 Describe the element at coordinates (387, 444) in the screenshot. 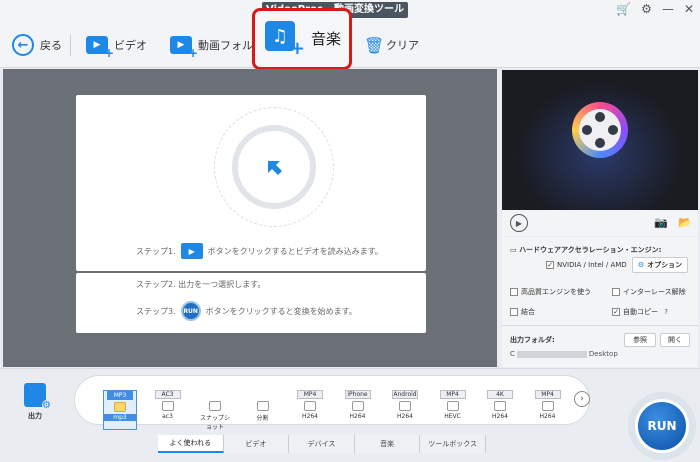

I see `format-tab: 音楽` at that location.